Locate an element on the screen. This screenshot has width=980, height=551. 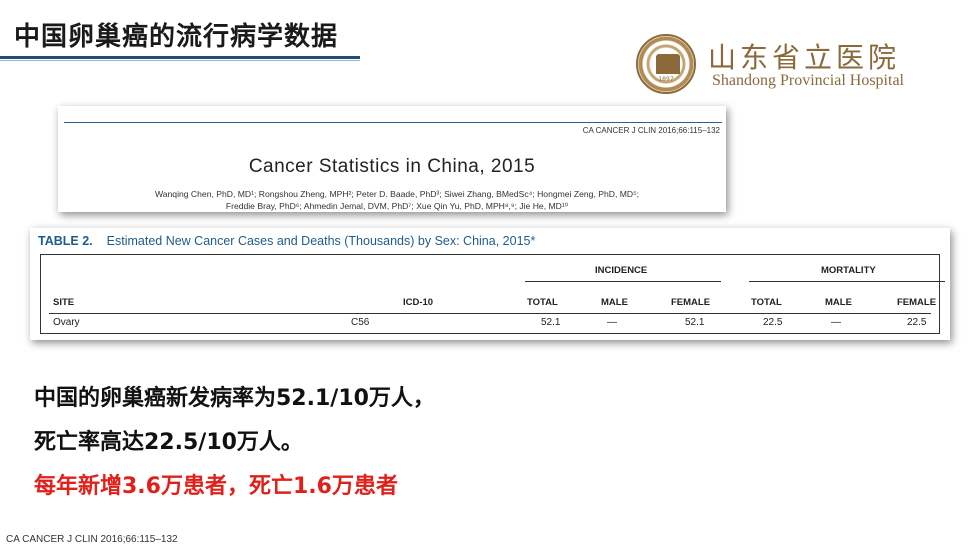
title-underline-thin is located at coordinates (180, 60).